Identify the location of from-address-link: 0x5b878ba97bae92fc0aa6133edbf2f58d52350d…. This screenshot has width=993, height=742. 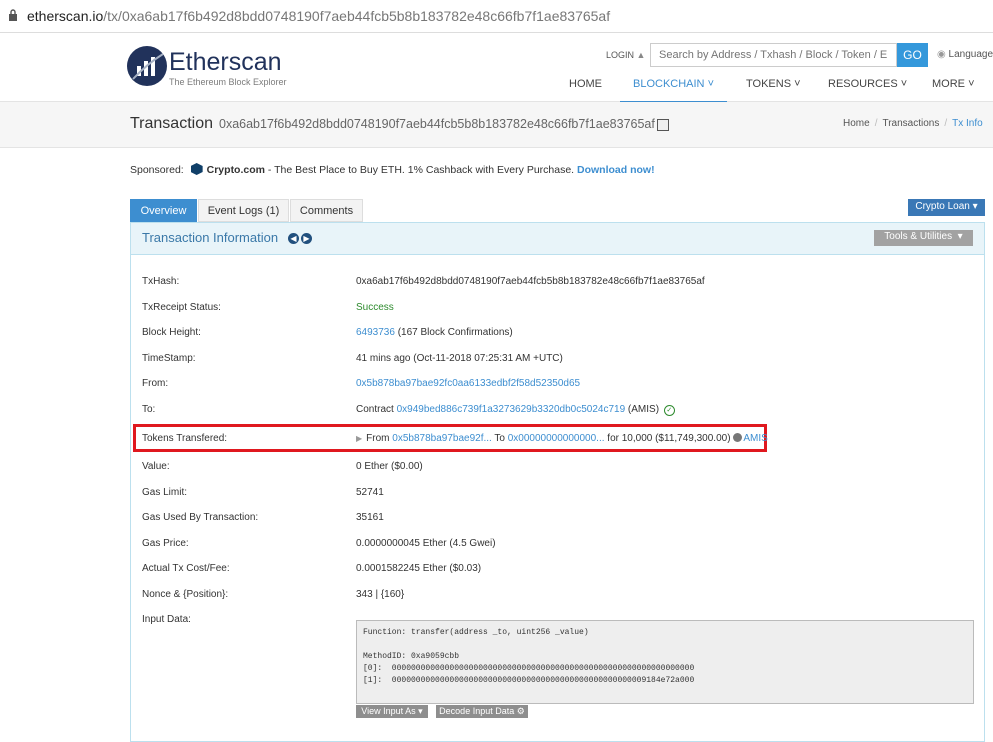
(468, 383).